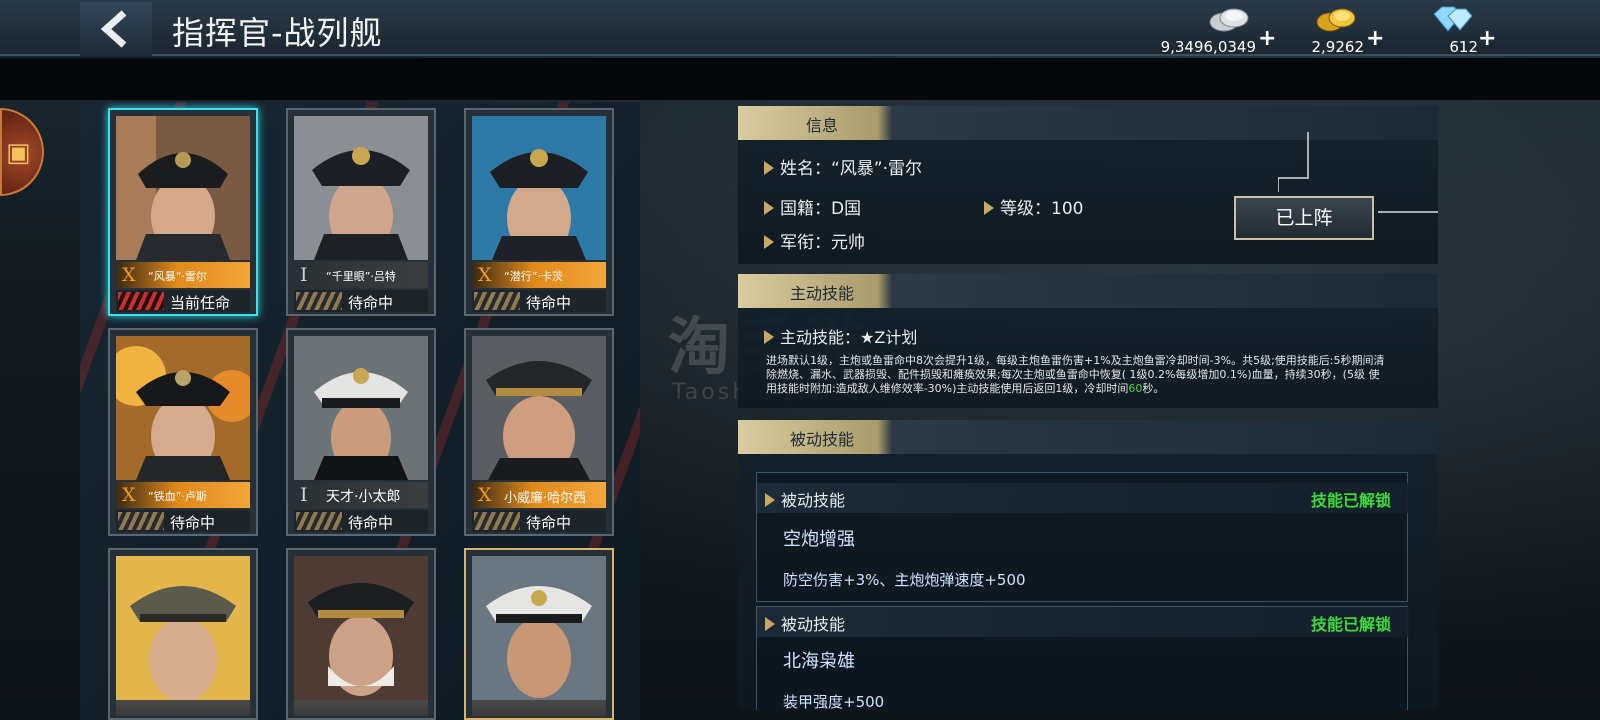  Describe the element at coordinates (904, 580) in the screenshot. I see `passive-skill-effect: 防空伤害+3%、主炮炮弹速度+500` at that location.